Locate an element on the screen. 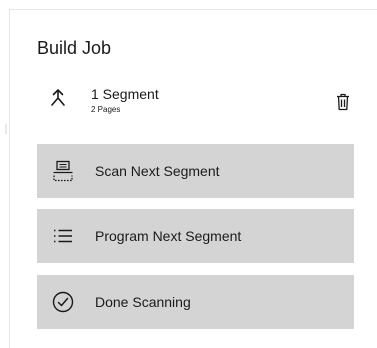 Image resolution: width=377 pixels, height=348 pixels. trash-icon is located at coordinates (343, 102).